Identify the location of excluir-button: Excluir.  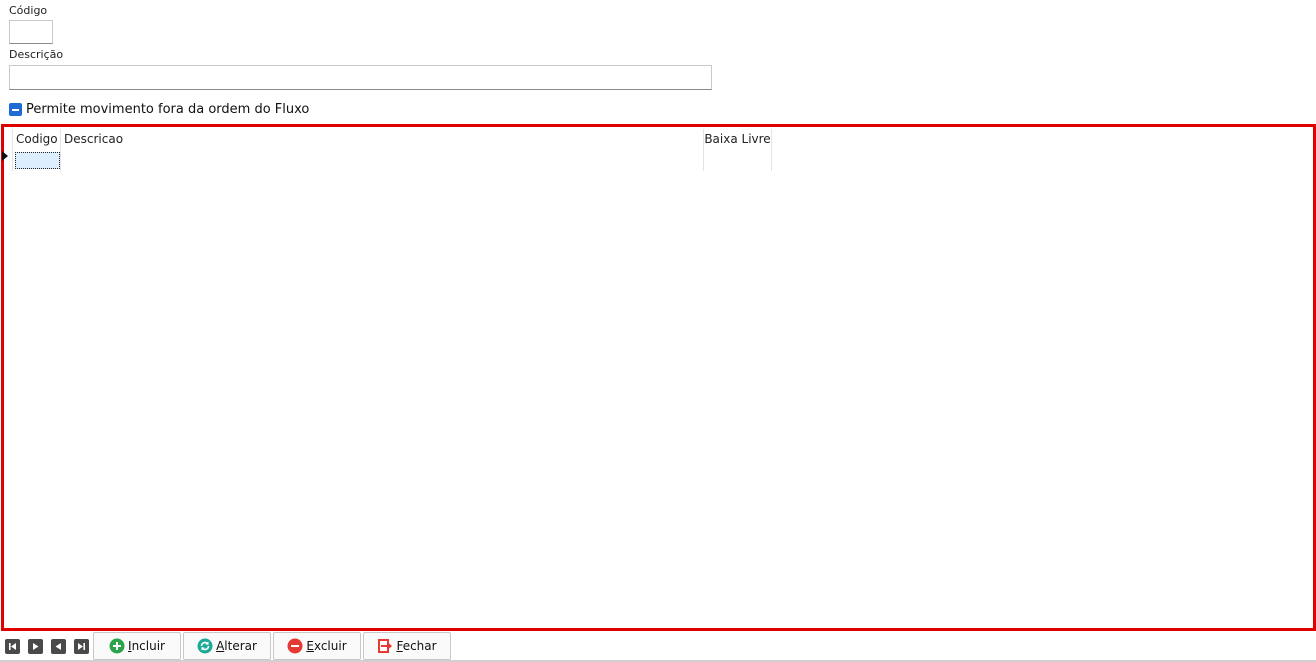
(317, 646).